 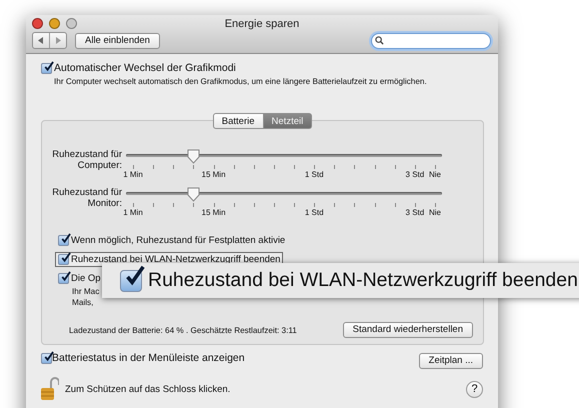 I want to click on slider-label: Ruhezustand für Monitor:, so click(x=87, y=198).